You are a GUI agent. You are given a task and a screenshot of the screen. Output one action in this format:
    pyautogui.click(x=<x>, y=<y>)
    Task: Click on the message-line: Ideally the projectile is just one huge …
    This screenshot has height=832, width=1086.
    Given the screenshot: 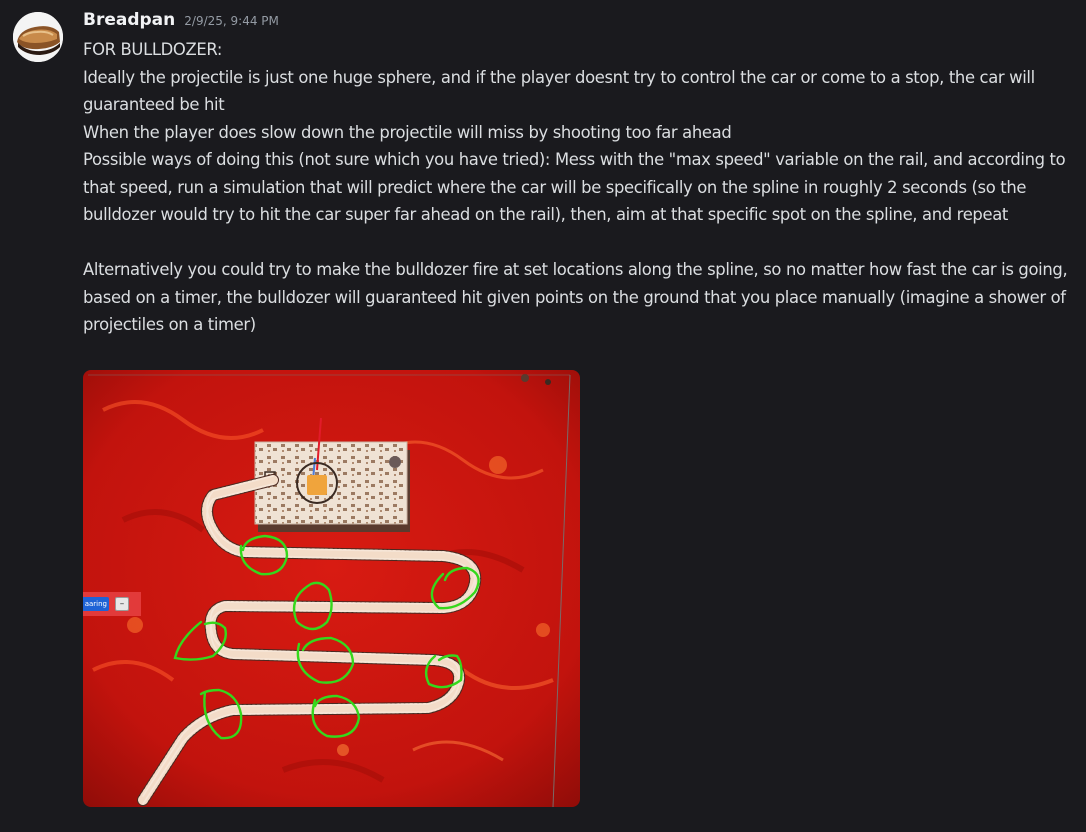 What is the action you would take?
    pyautogui.click(x=559, y=91)
    